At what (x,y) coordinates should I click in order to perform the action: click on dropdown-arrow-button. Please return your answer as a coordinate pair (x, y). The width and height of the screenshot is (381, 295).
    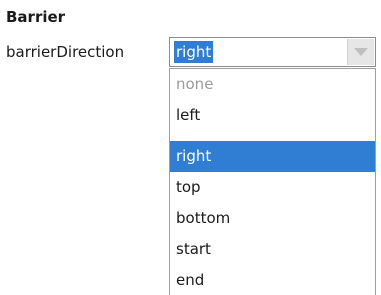
    Looking at the image, I should click on (360, 52).